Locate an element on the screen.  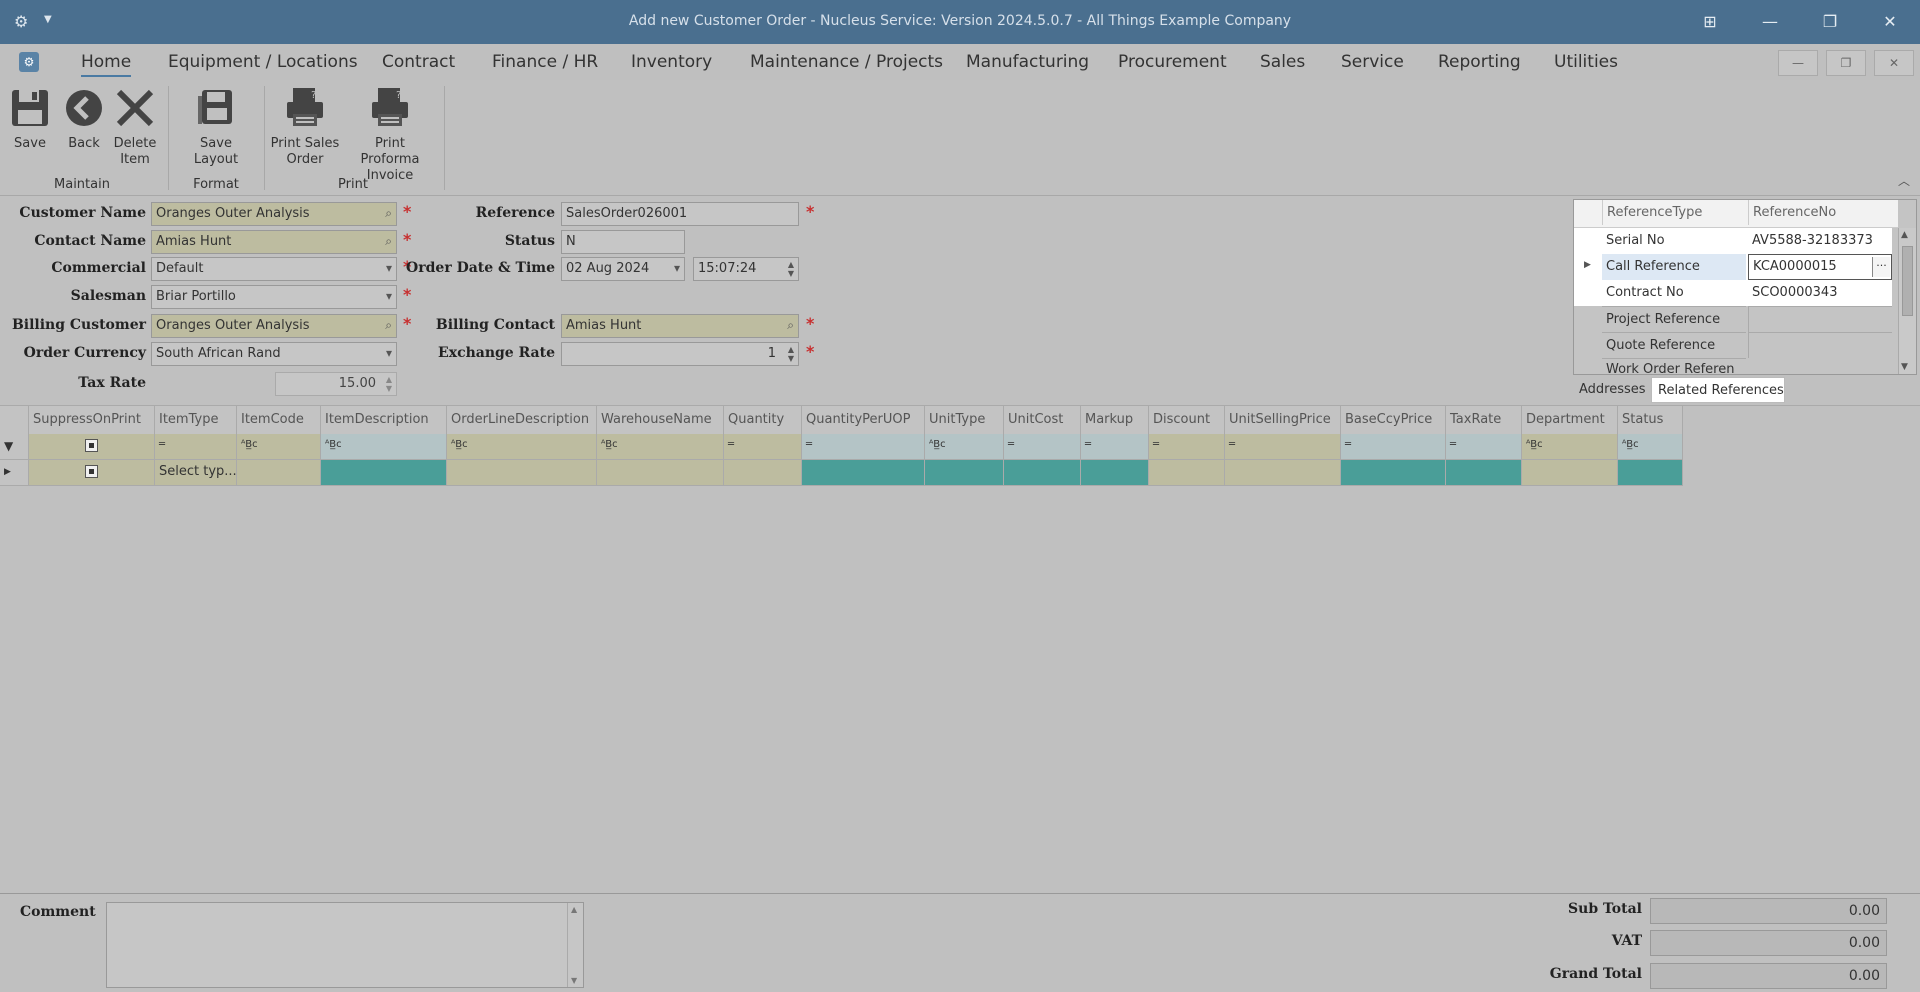
tab-sales: Sales is located at coordinates (1282, 62).